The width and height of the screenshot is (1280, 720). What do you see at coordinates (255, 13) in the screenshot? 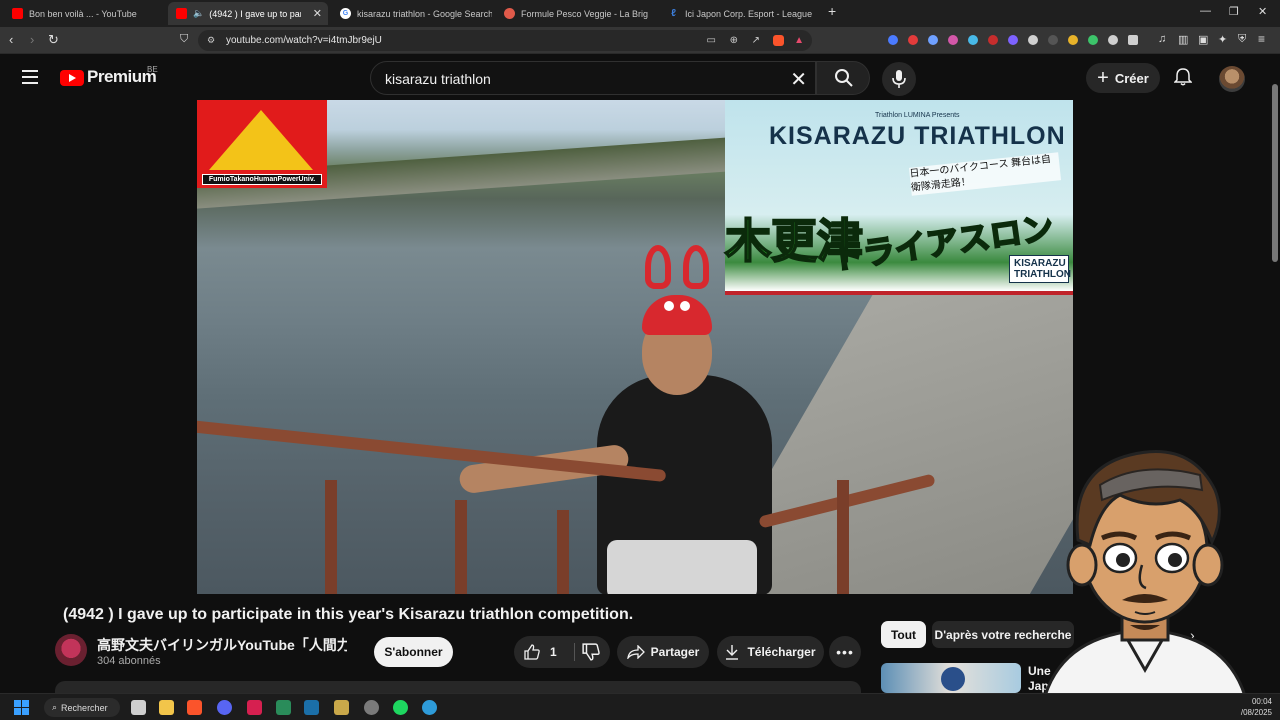
I see `tab-title: (4942 ) I gave up to partic` at bounding box center [255, 13].